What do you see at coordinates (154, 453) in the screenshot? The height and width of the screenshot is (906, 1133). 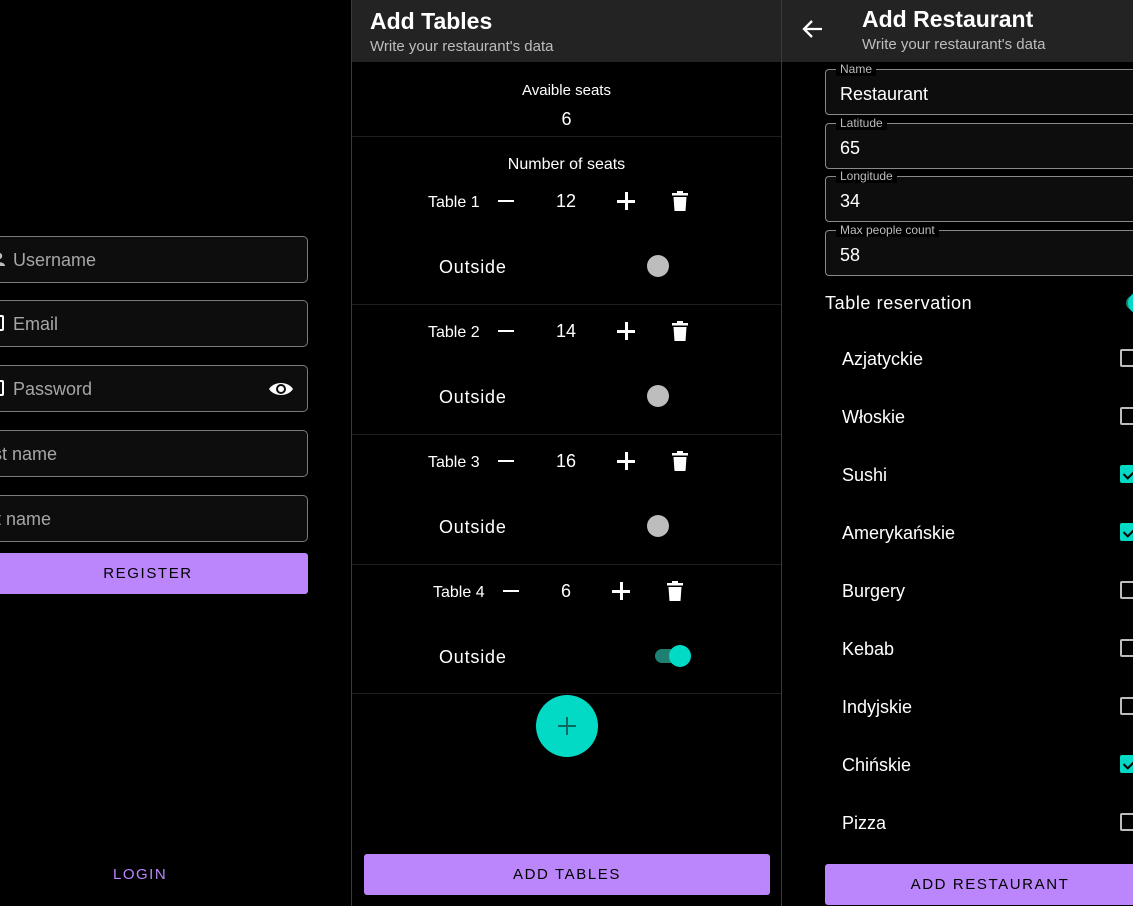 I see `first-name-field: rst name` at bounding box center [154, 453].